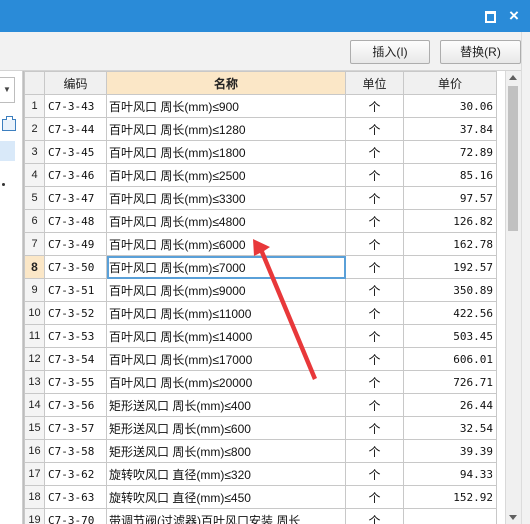 This screenshot has height=524, width=530. I want to click on row-number: 16, so click(34, 451).